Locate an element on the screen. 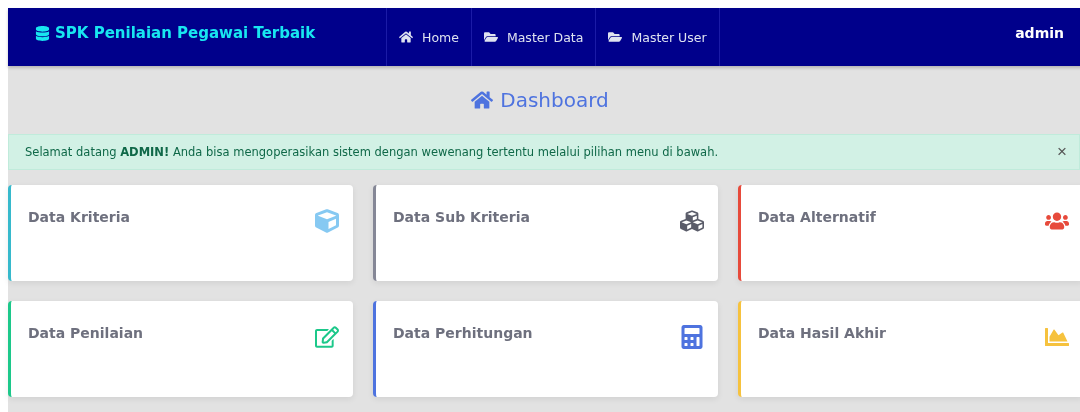  page-title: Dashboard is located at coordinates (554, 100).